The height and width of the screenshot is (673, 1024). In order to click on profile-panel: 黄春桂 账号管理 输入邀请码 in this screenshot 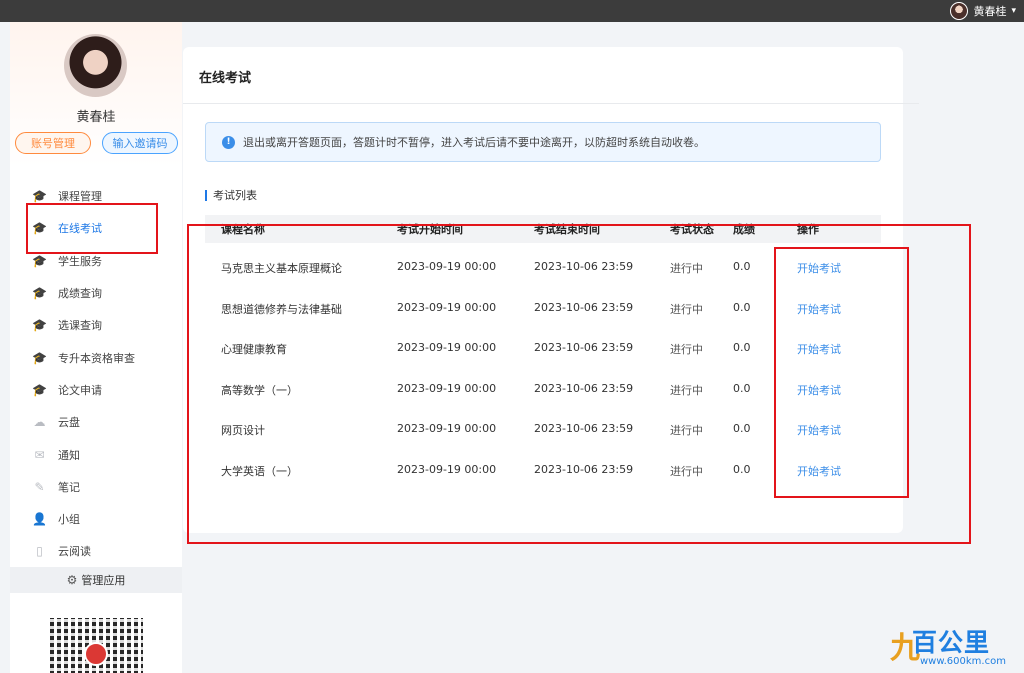, I will do `click(96, 94)`.